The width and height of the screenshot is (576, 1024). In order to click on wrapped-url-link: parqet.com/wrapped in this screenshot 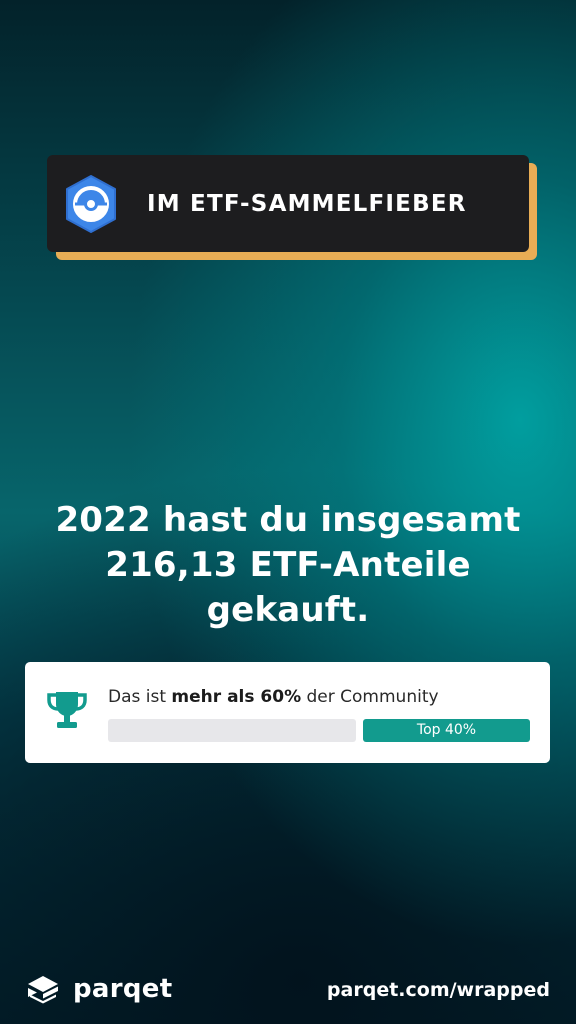, I will do `click(438, 990)`.